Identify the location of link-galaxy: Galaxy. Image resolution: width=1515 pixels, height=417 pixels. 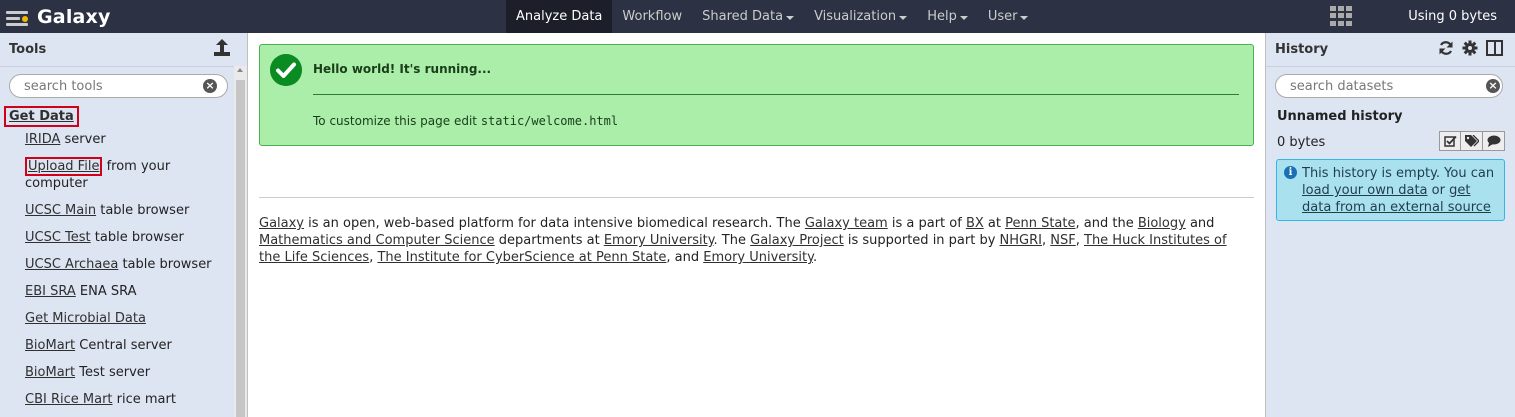
(281, 223).